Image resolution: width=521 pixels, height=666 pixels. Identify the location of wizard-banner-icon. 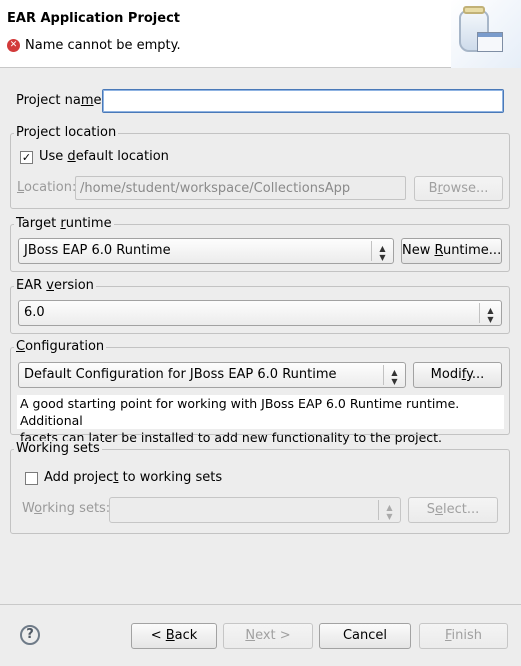
(486, 34).